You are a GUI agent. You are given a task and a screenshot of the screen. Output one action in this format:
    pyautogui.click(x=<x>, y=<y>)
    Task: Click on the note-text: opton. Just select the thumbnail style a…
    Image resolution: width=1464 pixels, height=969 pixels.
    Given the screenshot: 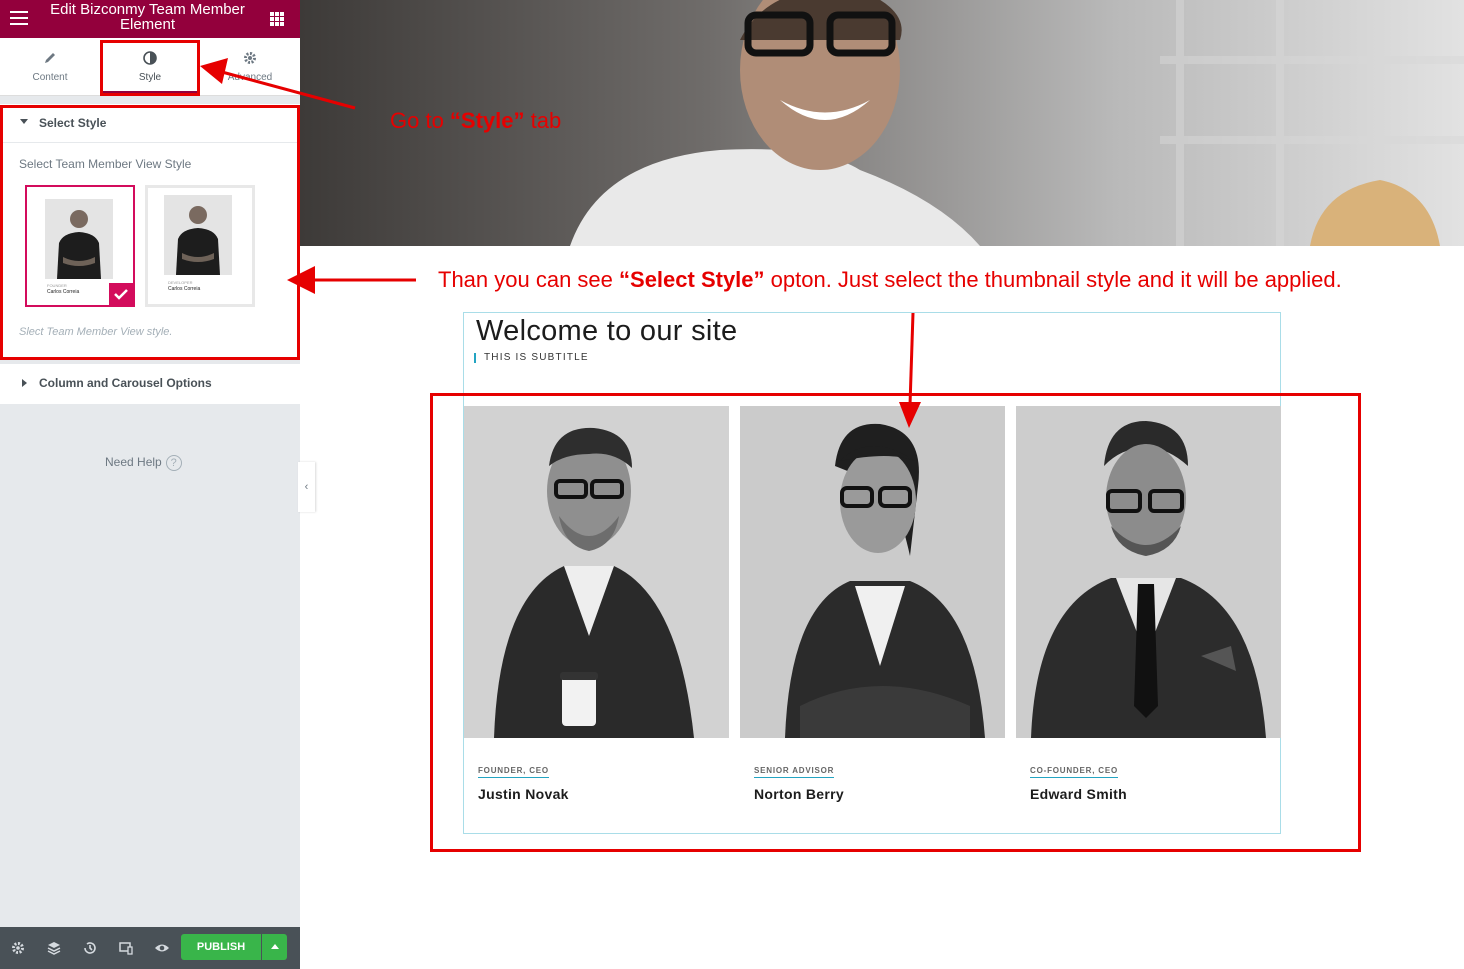 What is the action you would take?
    pyautogui.click(x=1053, y=279)
    